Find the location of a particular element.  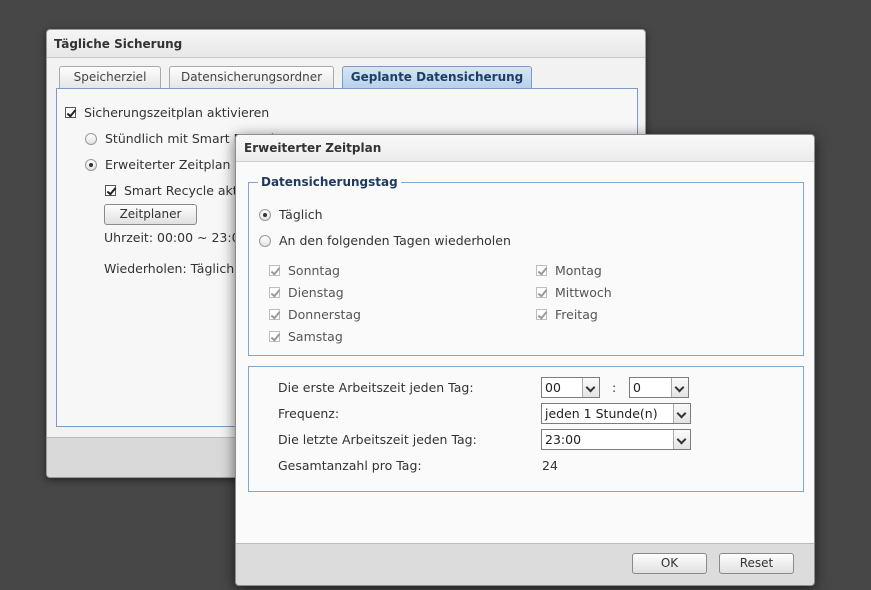

day-checkbox-tuesday: Dienstag is located at coordinates (306, 292).